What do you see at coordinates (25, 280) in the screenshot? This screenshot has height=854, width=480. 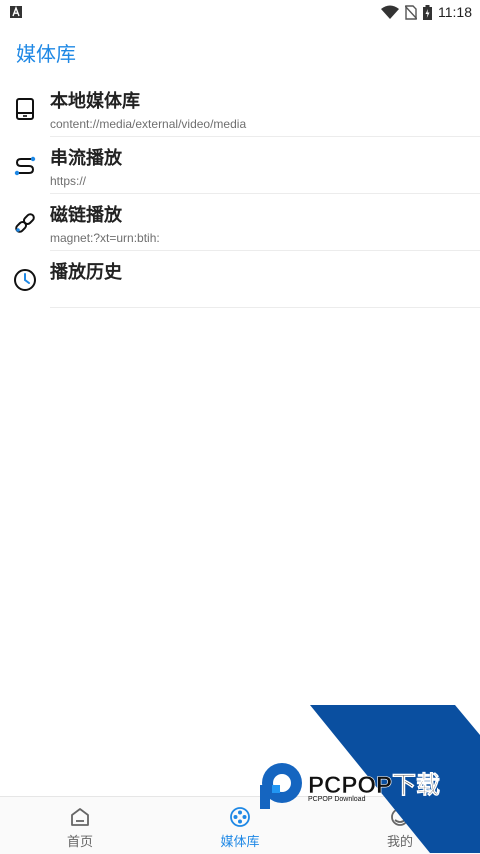 I see `clock-icon` at bounding box center [25, 280].